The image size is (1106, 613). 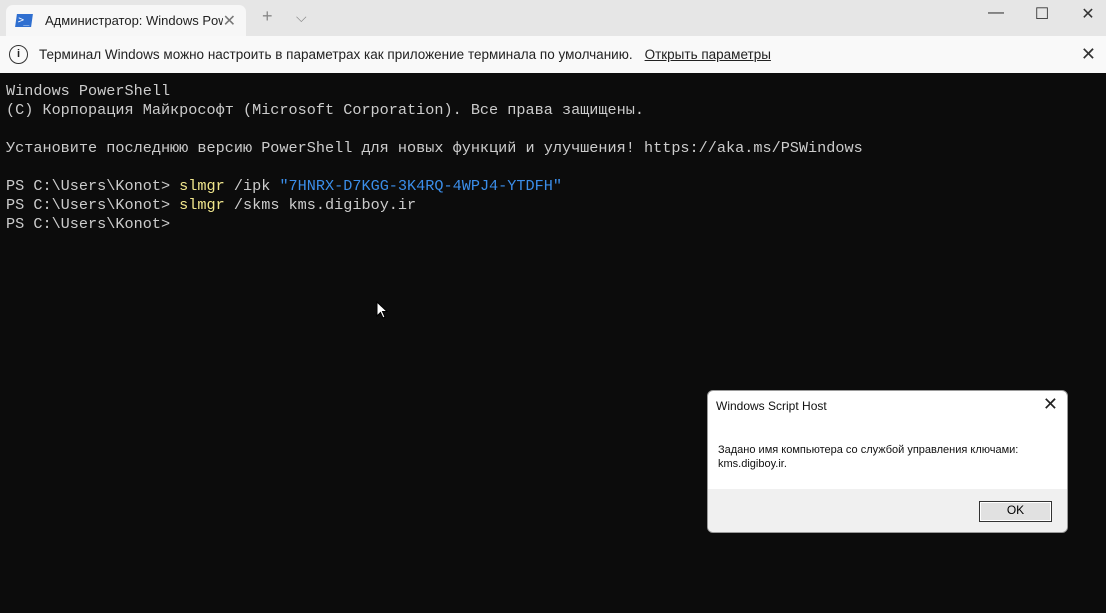 What do you see at coordinates (996, 13) in the screenshot?
I see `minimize-button: —` at bounding box center [996, 13].